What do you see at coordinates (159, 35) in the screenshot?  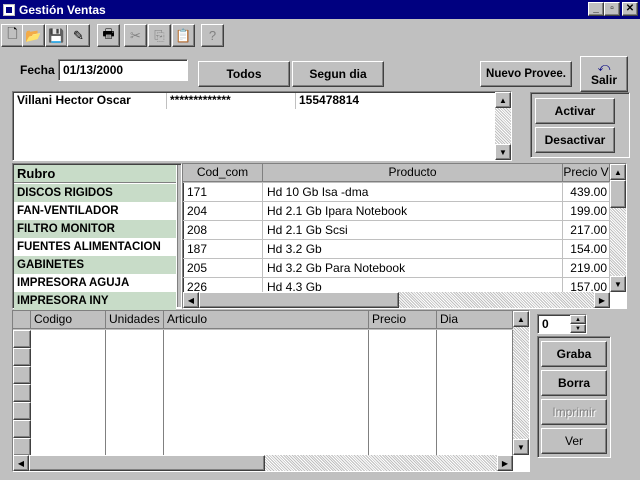 I see `copy-icon: ⎘` at bounding box center [159, 35].